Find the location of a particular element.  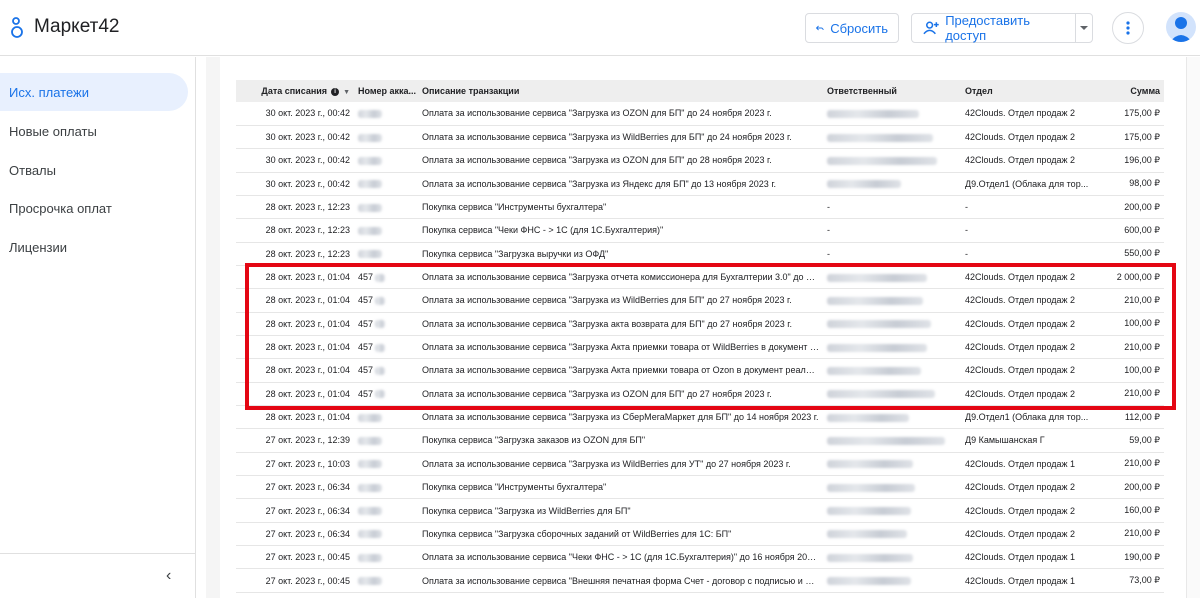

more-vert-icon is located at coordinates (1128, 28).